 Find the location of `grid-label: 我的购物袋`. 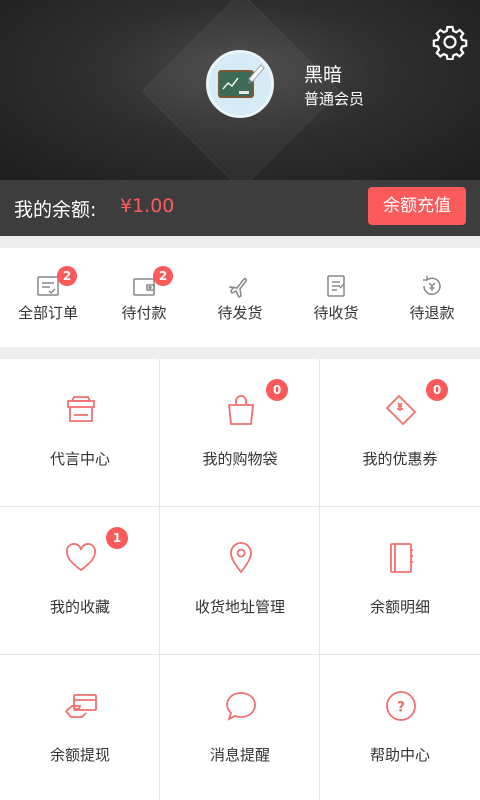

grid-label: 我的购物袋 is located at coordinates (240, 459).